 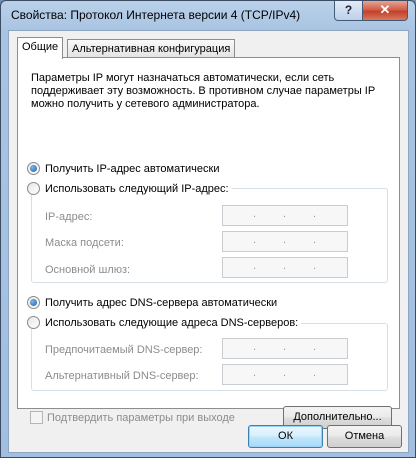 I want to click on validate-on-exit-checkbox: Подтвердить параметры при выходе, so click(x=132, y=417).